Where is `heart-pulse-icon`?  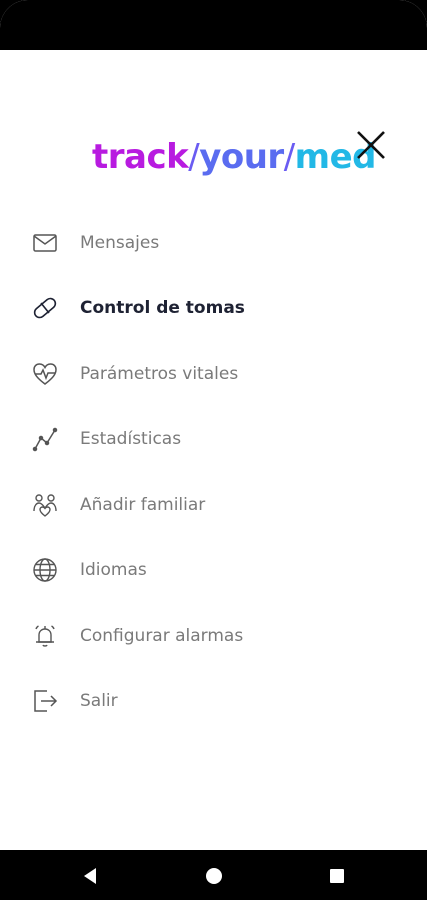 heart-pulse-icon is located at coordinates (45, 374).